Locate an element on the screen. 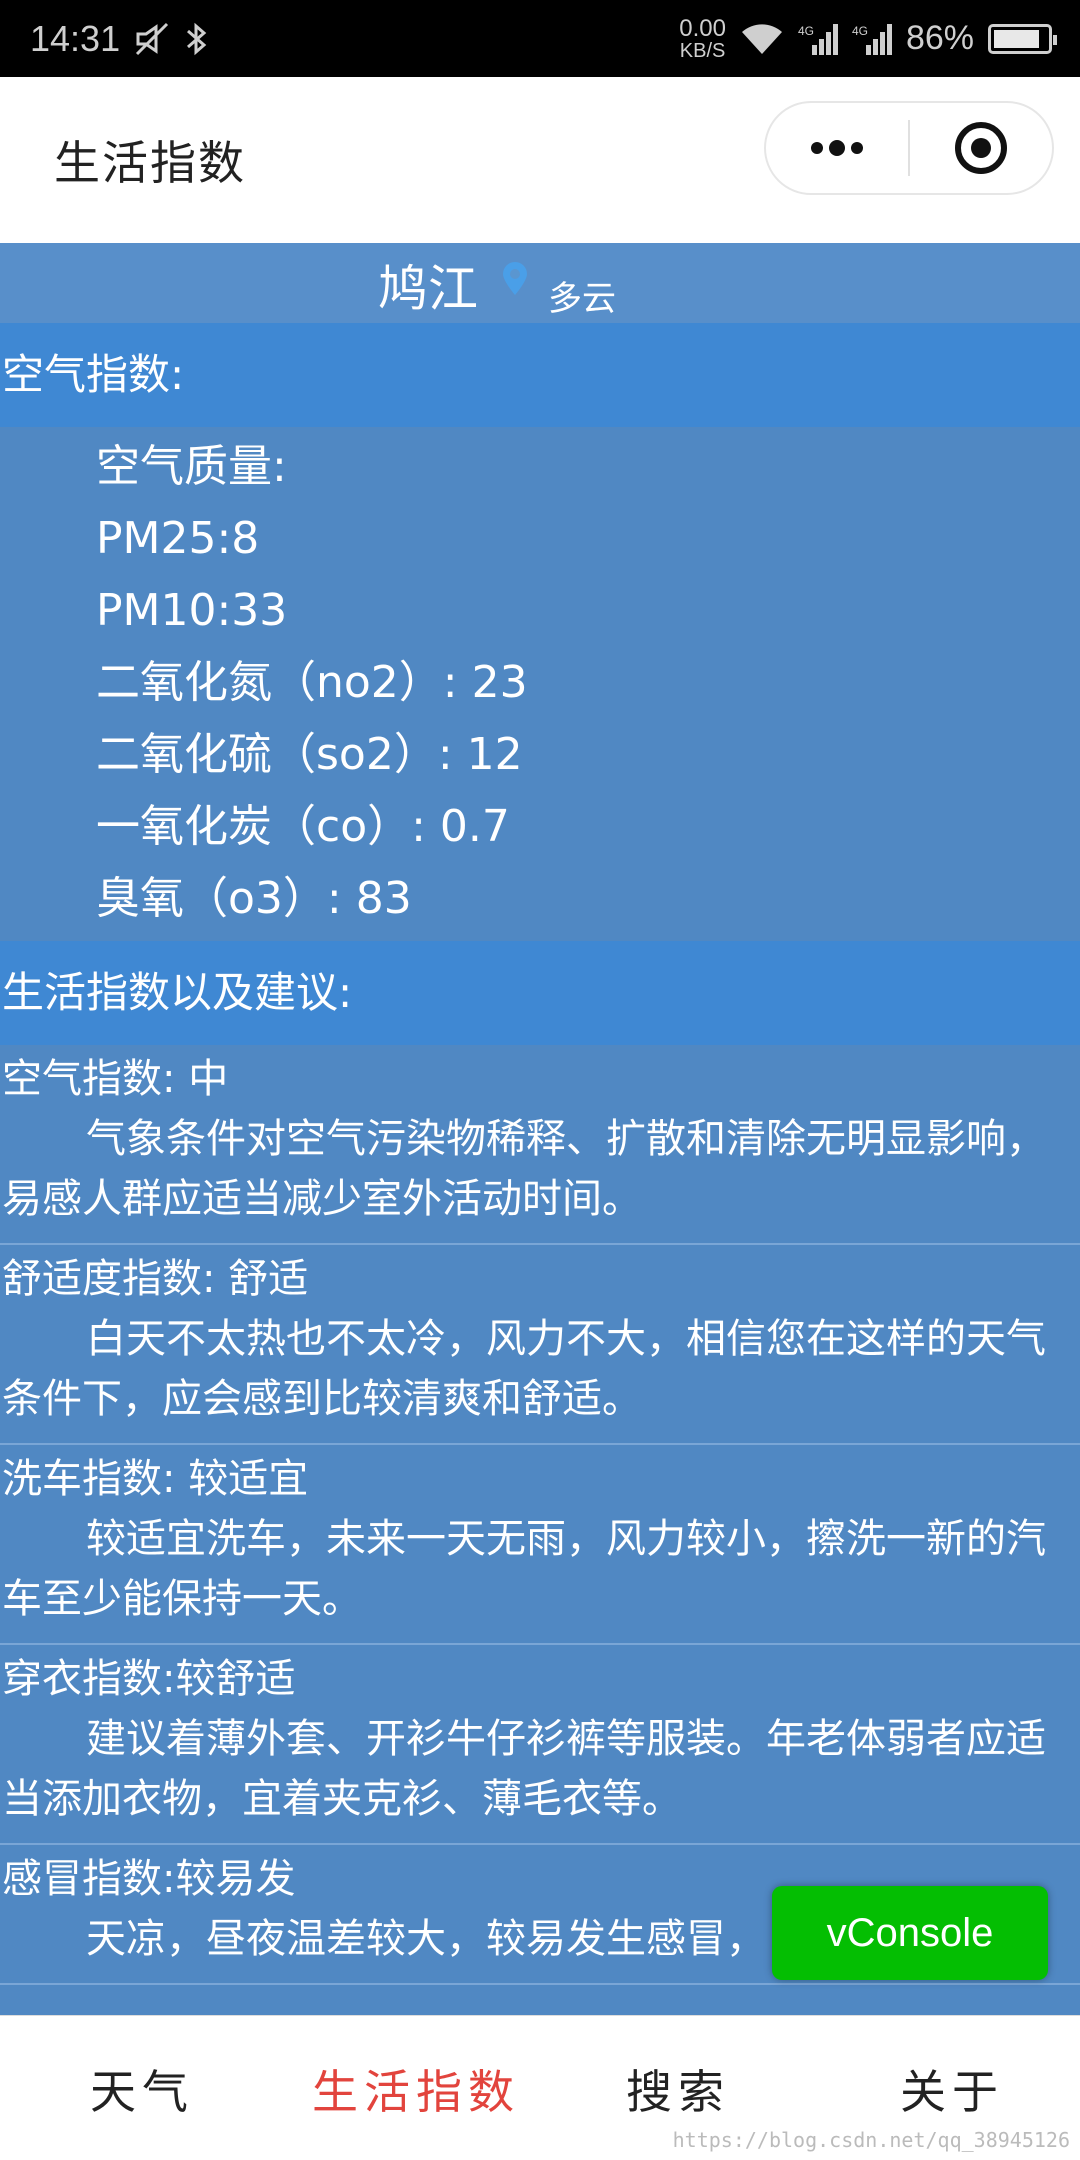 This screenshot has height=2160, width=1080. battery-percentage: 86% is located at coordinates (939, 38).